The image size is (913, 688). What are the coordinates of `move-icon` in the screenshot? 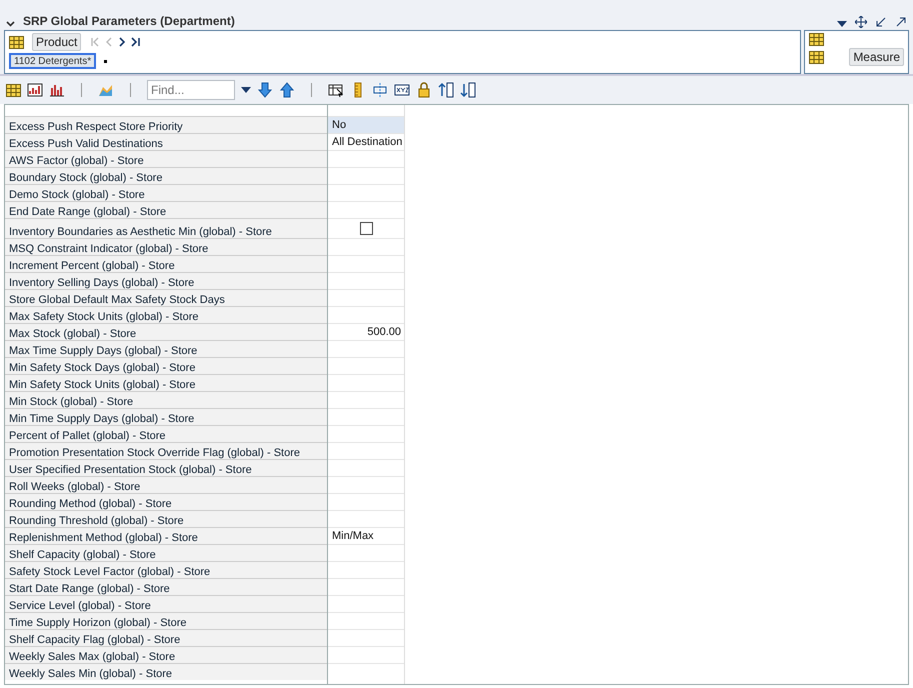 It's located at (861, 22).